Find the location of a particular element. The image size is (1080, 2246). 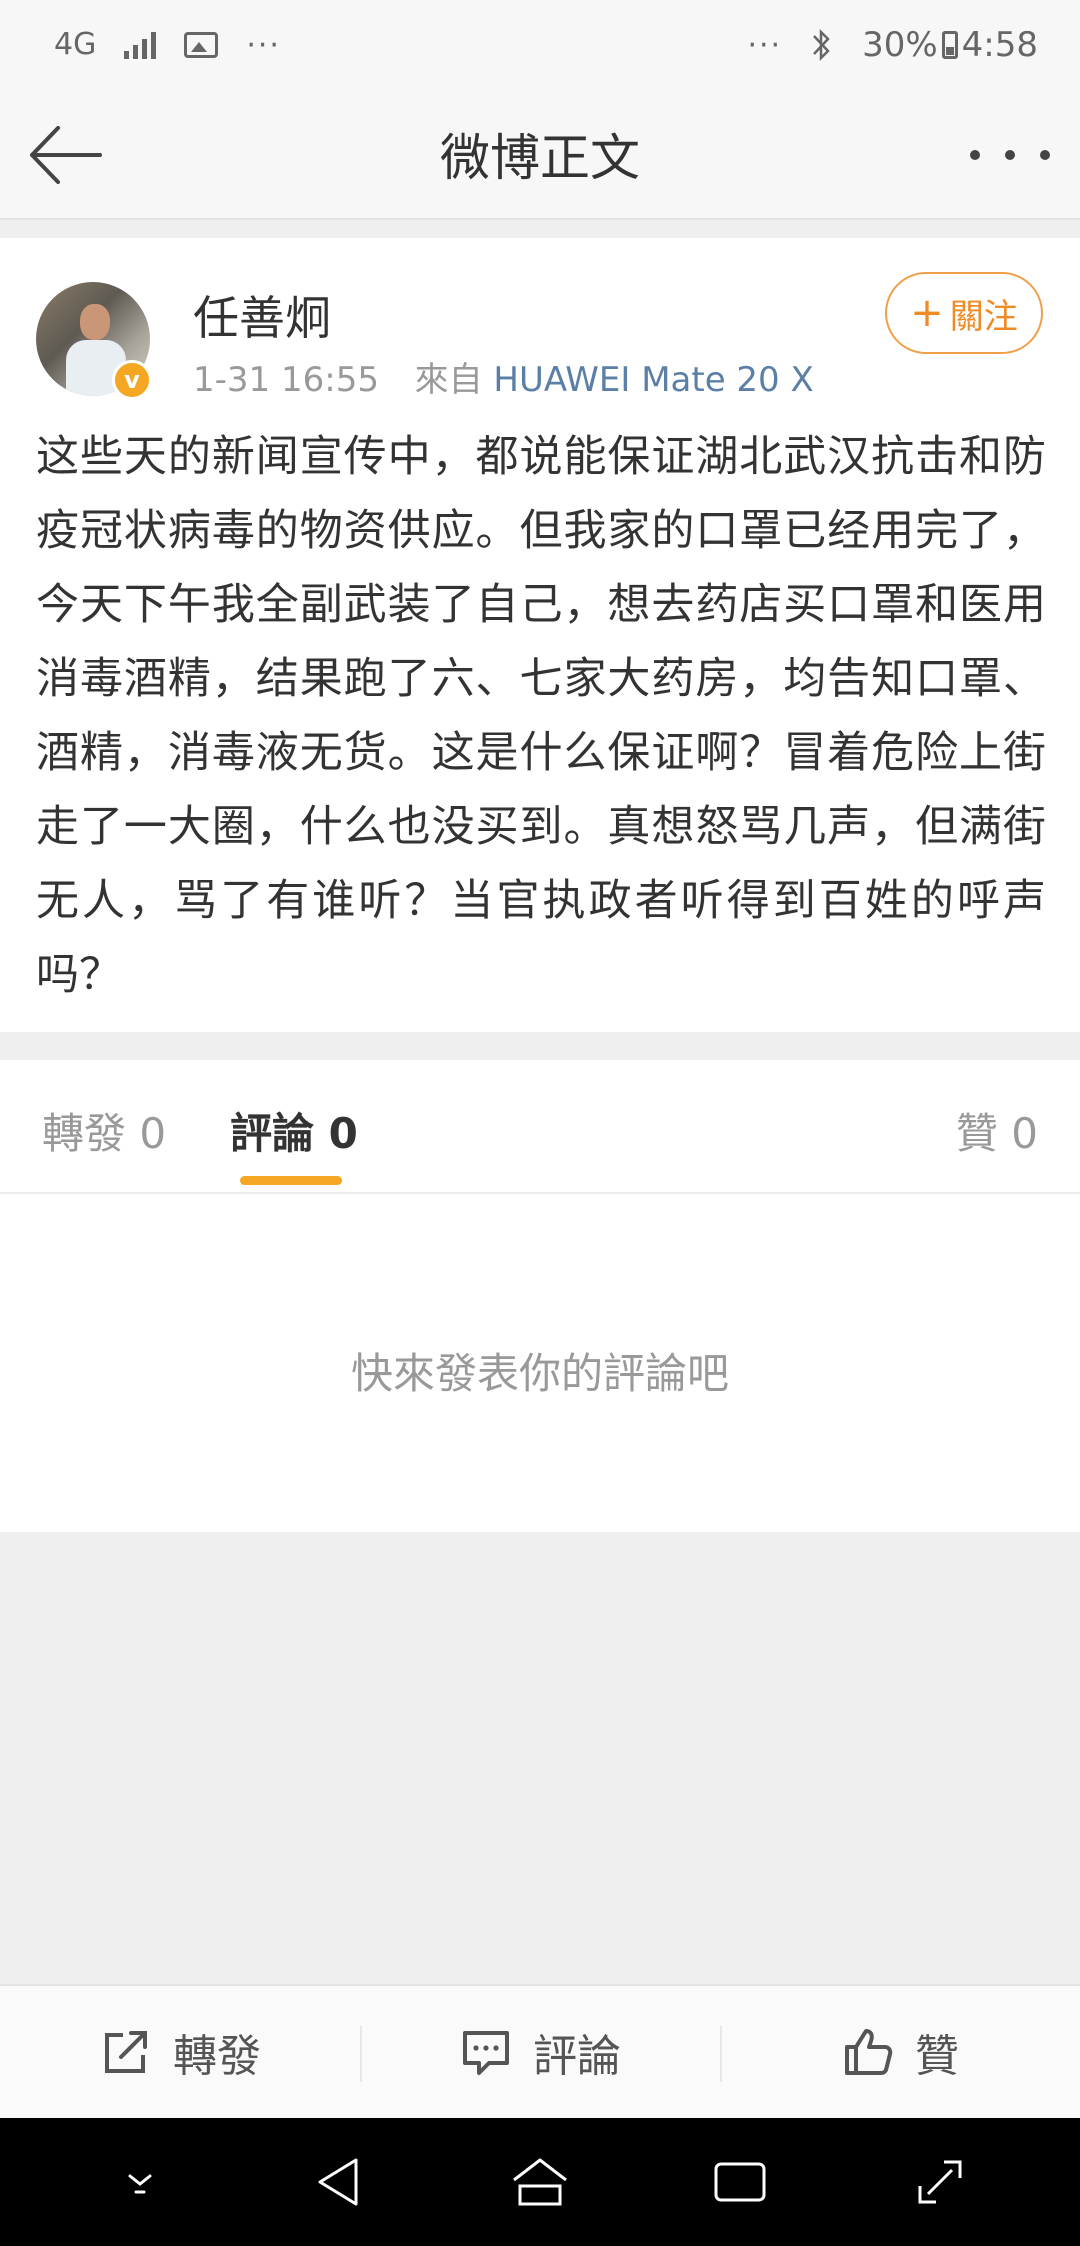

comment-button: 評論 is located at coordinates (540, 2052).